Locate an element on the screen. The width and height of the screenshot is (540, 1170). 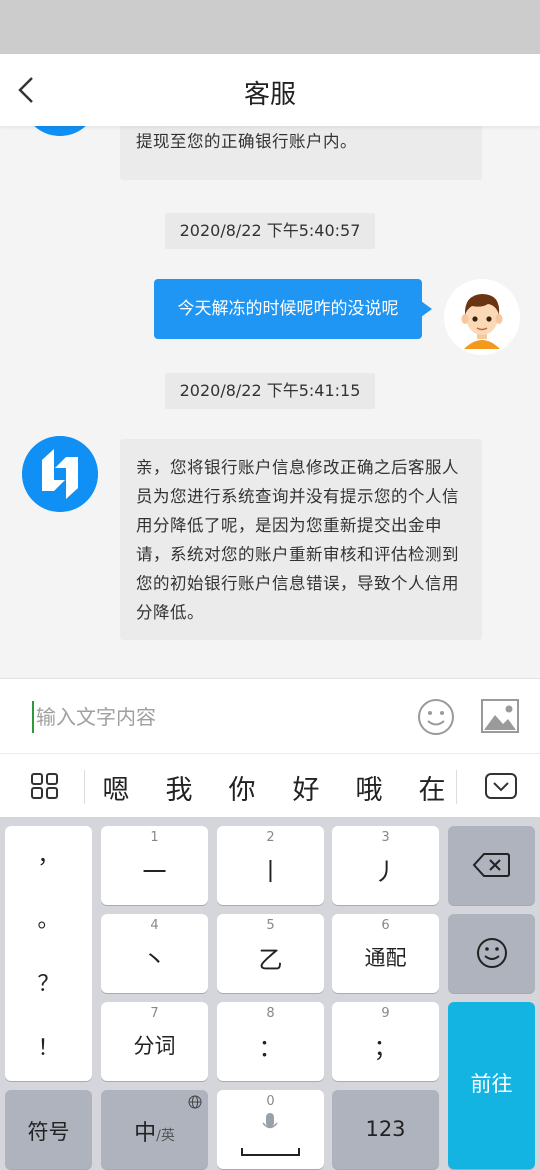
user-avatar is located at coordinates (482, 317).